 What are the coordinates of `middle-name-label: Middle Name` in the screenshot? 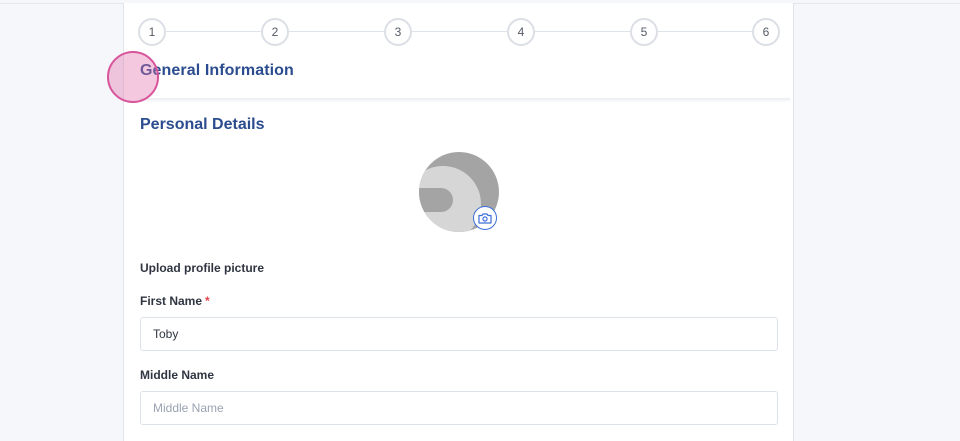 It's located at (177, 375).